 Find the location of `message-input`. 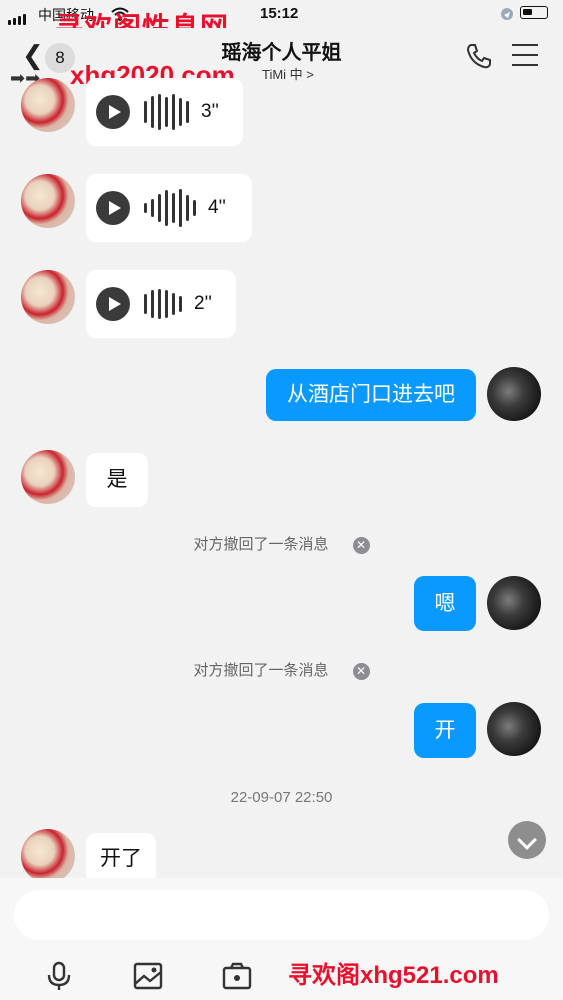

message-input is located at coordinates (281, 915).